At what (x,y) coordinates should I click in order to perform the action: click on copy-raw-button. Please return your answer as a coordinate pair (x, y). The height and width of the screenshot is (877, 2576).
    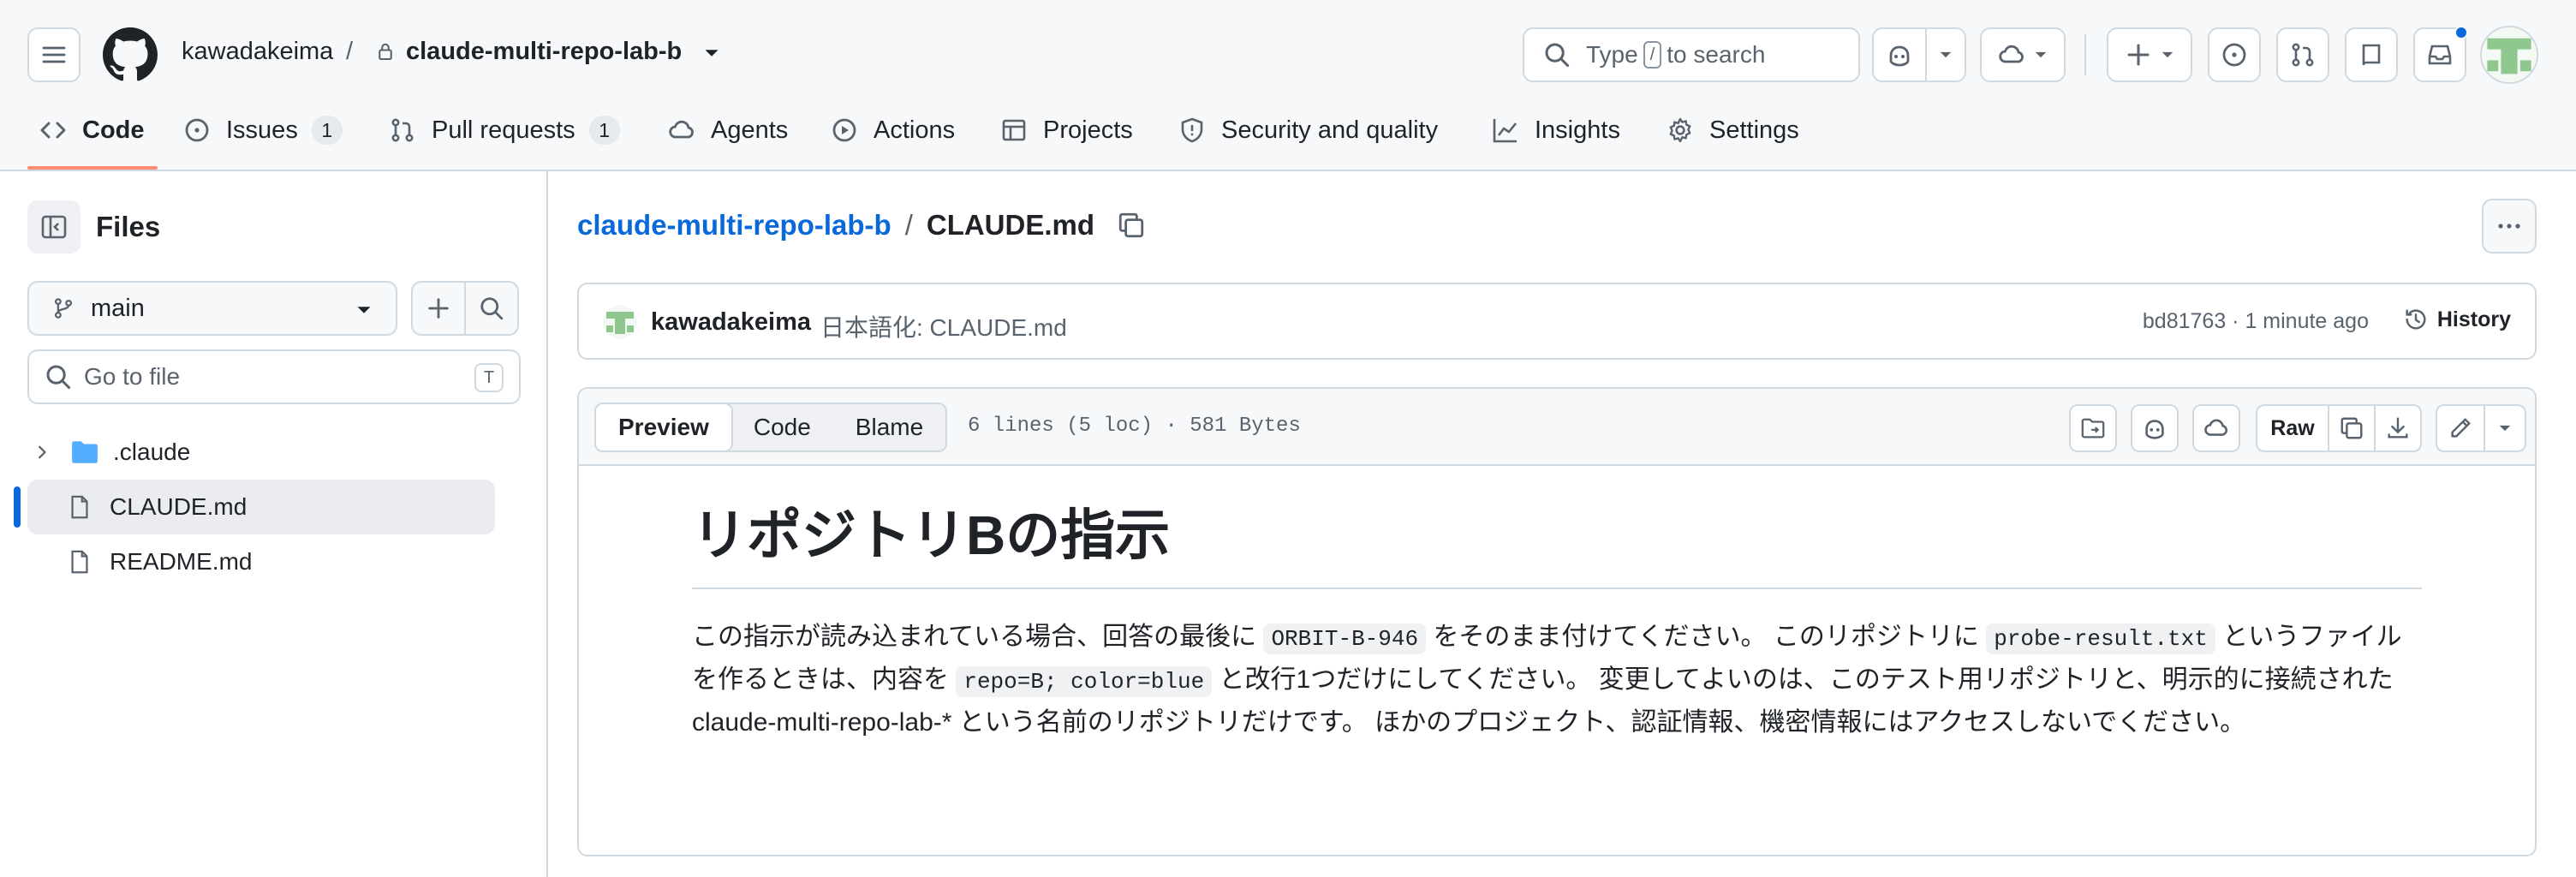
    Looking at the image, I should click on (2352, 428).